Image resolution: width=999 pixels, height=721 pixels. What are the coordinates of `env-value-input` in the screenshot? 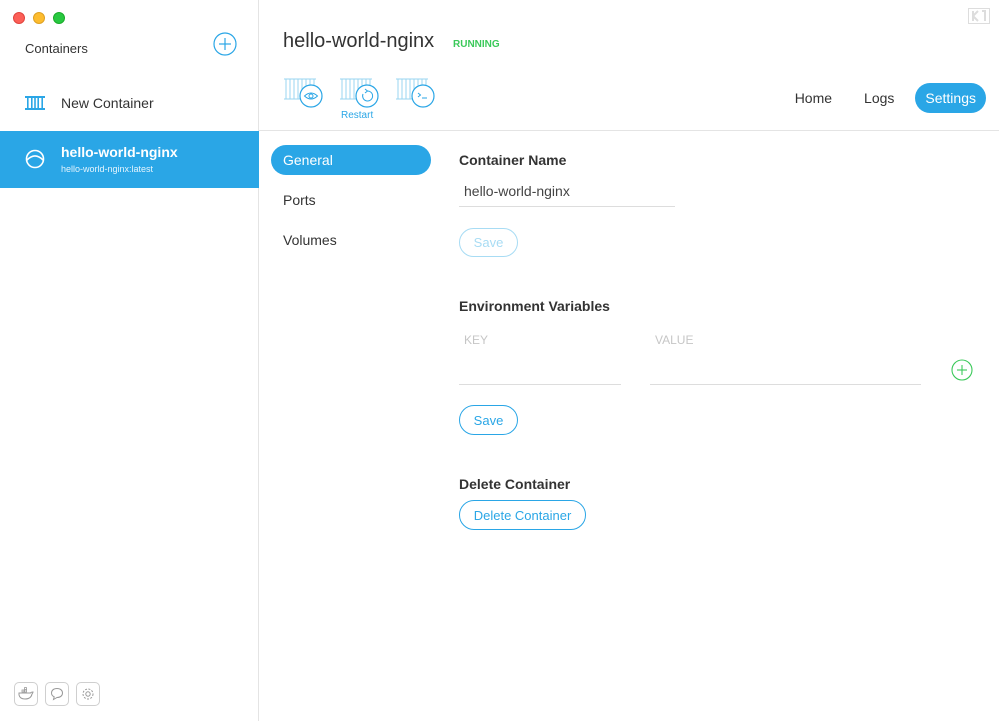 It's located at (785, 371).